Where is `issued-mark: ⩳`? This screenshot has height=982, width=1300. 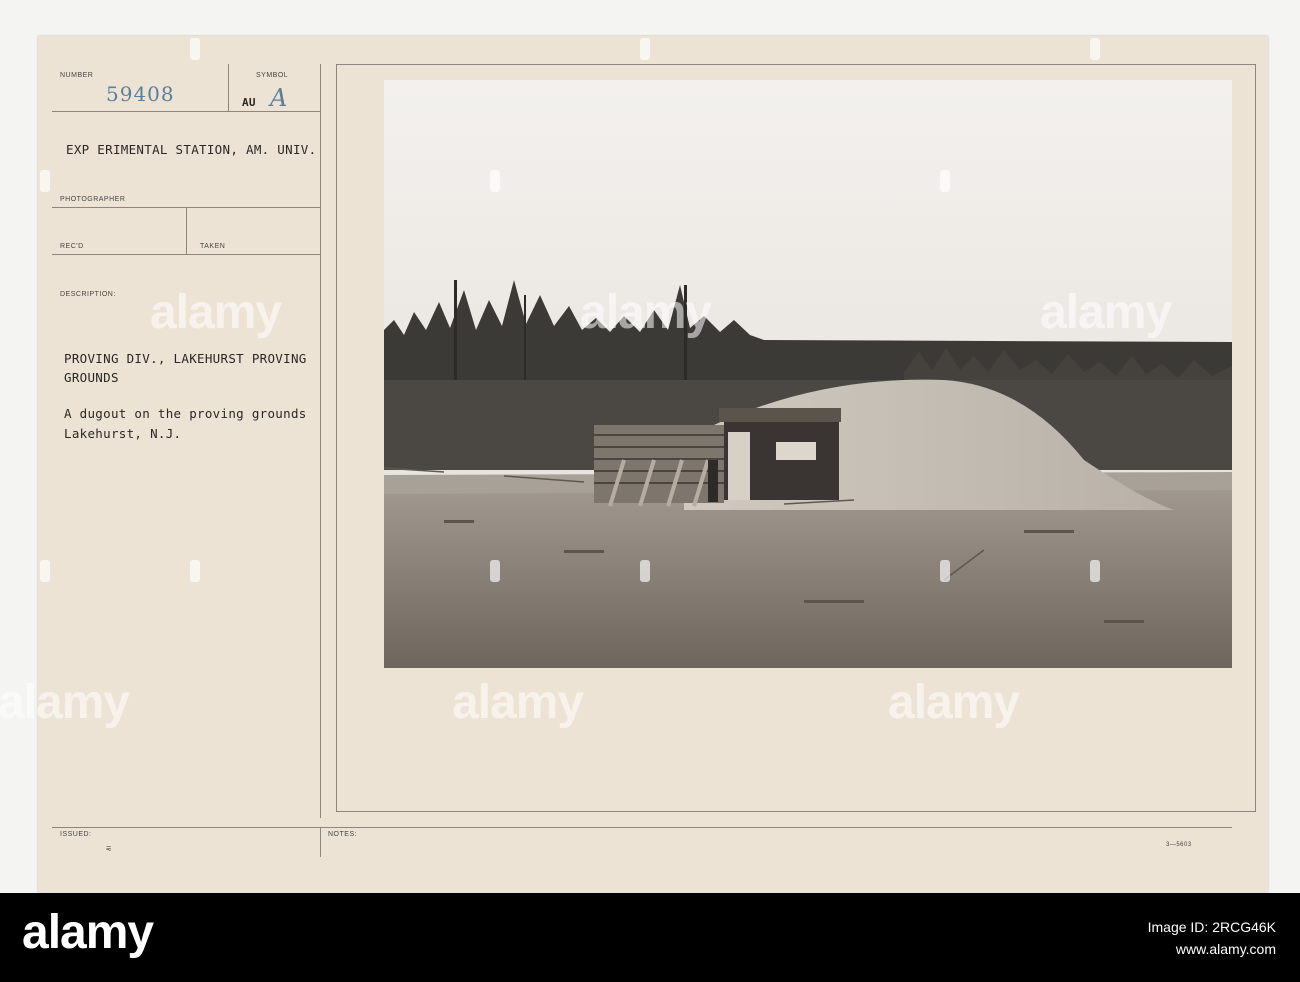
issued-mark: ⩳ is located at coordinates (109, 849).